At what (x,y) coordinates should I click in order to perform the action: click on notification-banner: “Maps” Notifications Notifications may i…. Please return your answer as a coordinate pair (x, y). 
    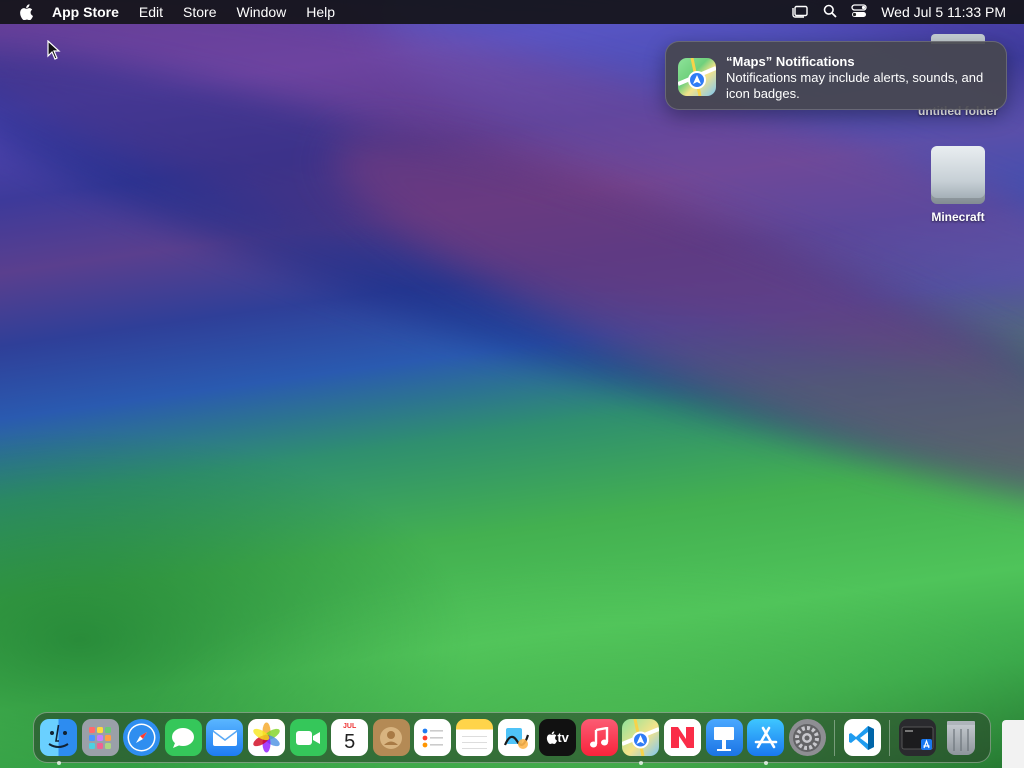
    Looking at the image, I should click on (836, 75).